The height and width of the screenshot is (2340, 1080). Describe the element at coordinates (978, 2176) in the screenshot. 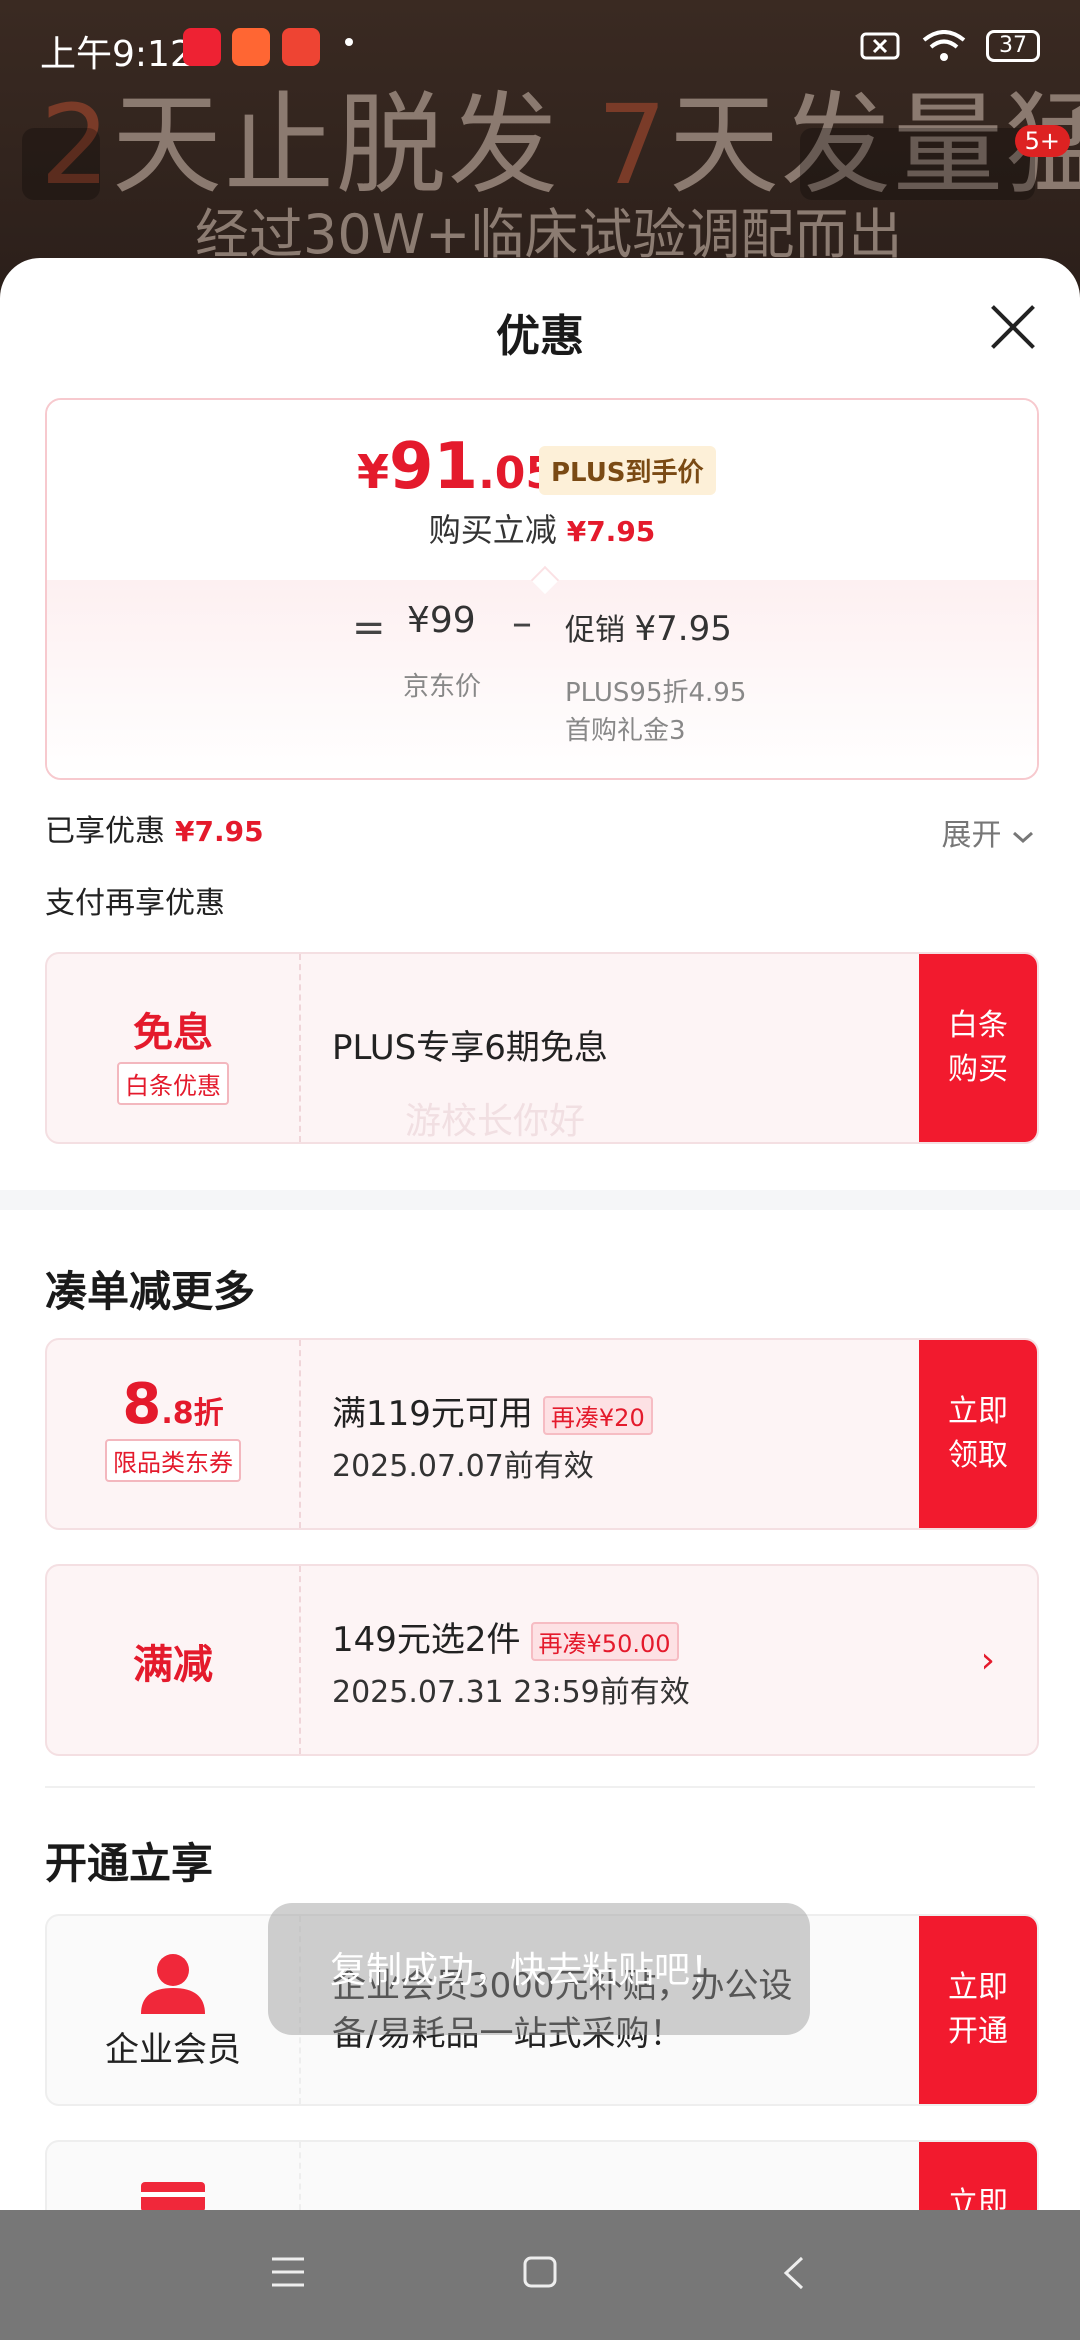

I see `next-offer-button: 立即` at that location.